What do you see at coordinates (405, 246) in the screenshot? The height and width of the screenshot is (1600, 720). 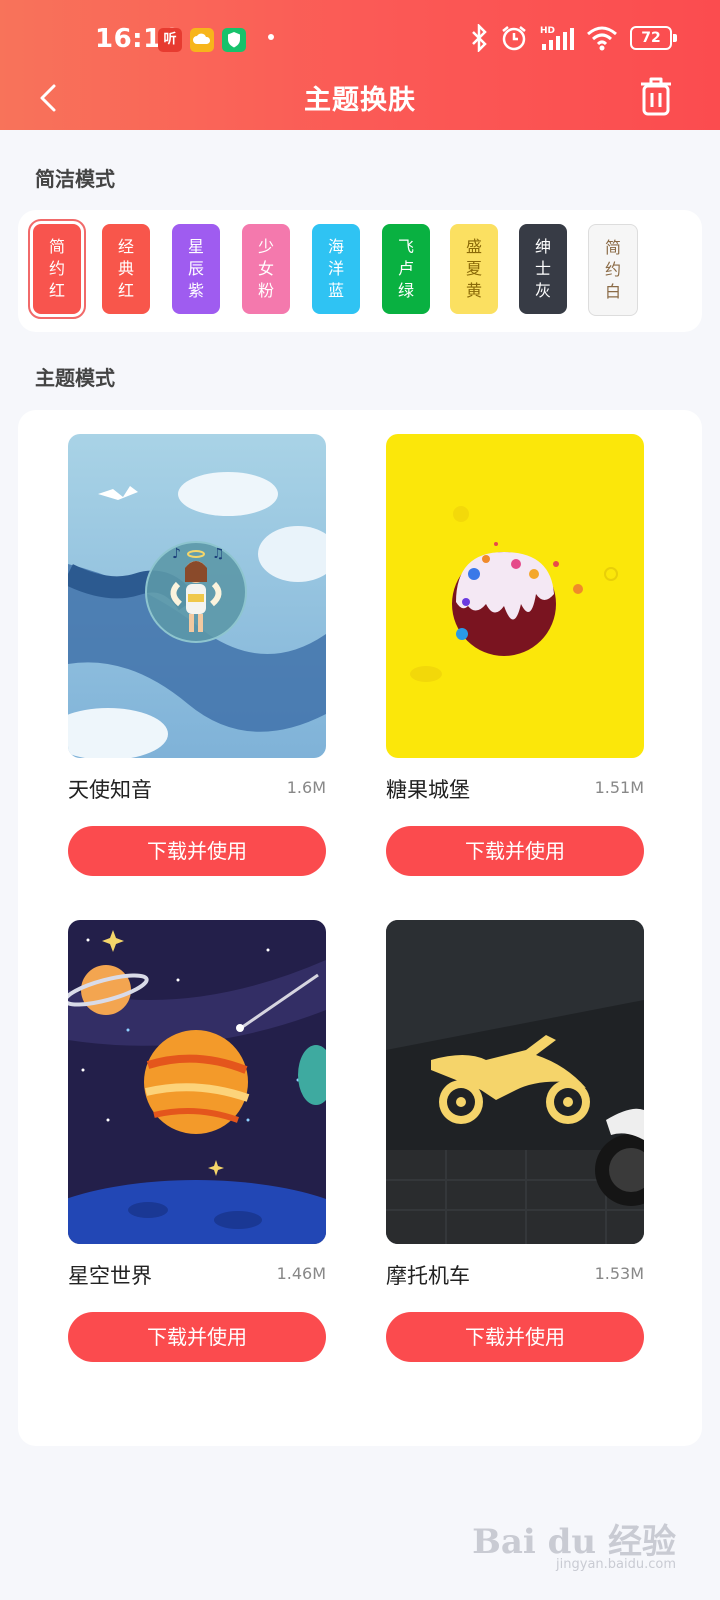 I see `swatch-char: 飞` at bounding box center [405, 246].